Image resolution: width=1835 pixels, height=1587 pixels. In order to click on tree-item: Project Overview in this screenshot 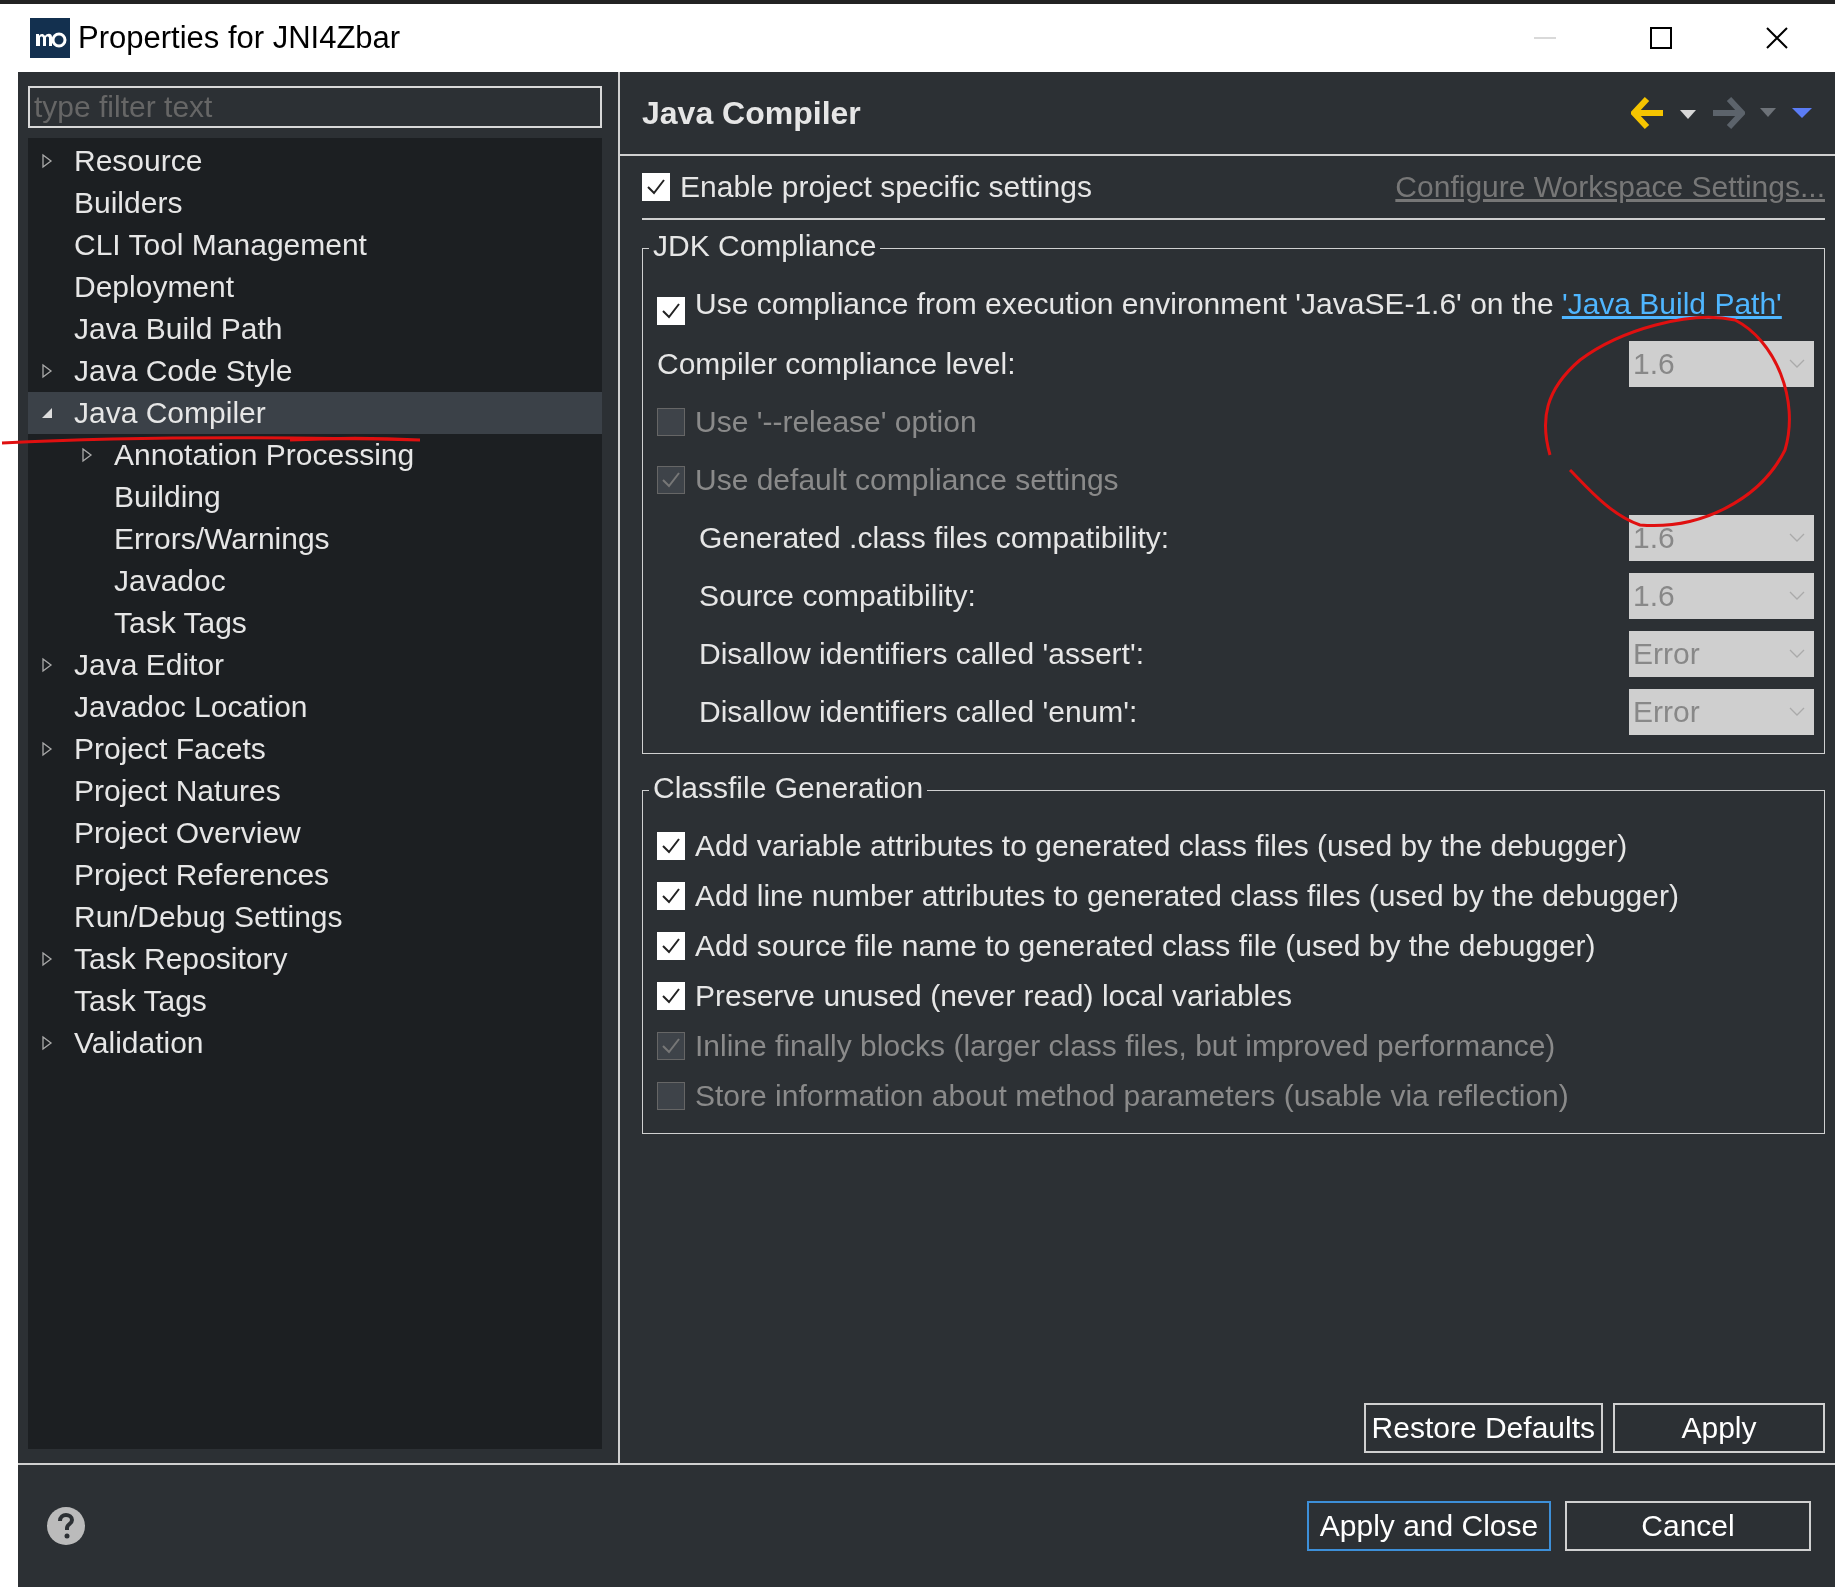, I will do `click(315, 833)`.